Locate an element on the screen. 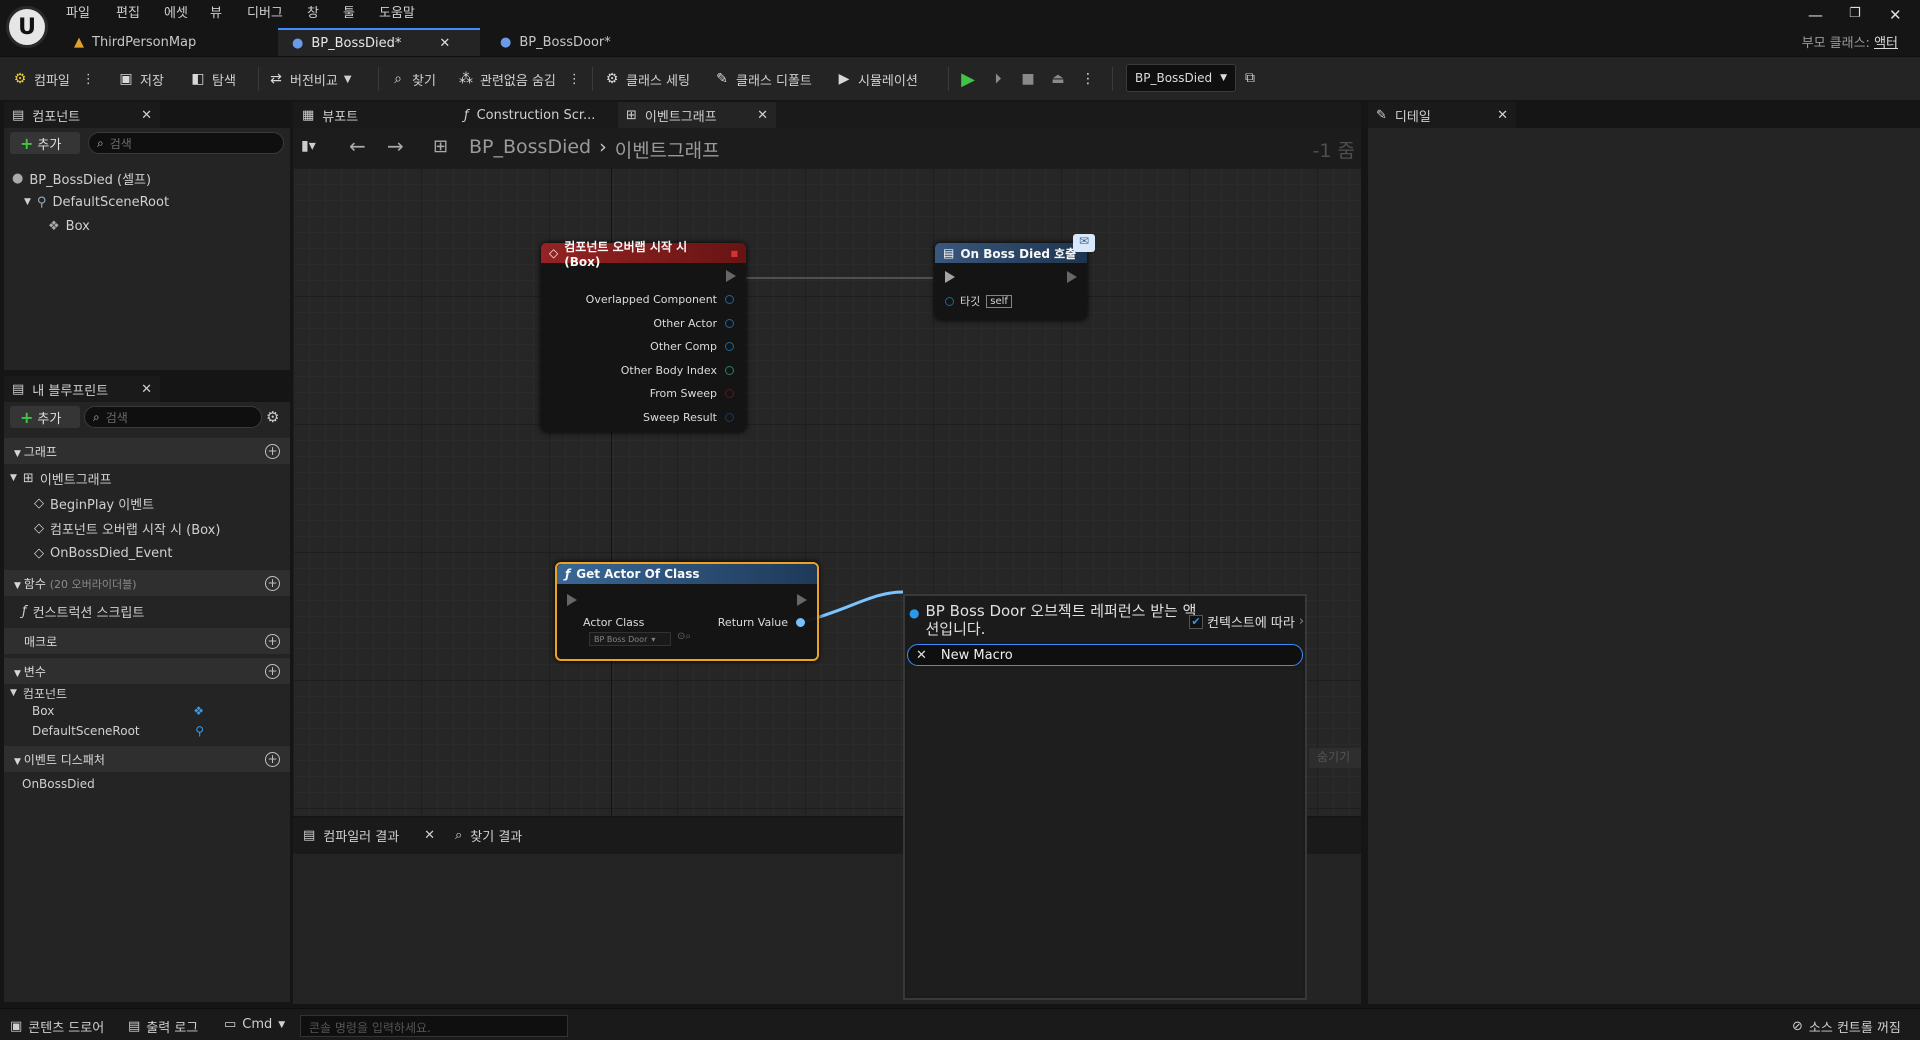 Image resolution: width=1920 pixels, height=1040 pixels. action-search-input: ✕ New Macro is located at coordinates (1105, 655).